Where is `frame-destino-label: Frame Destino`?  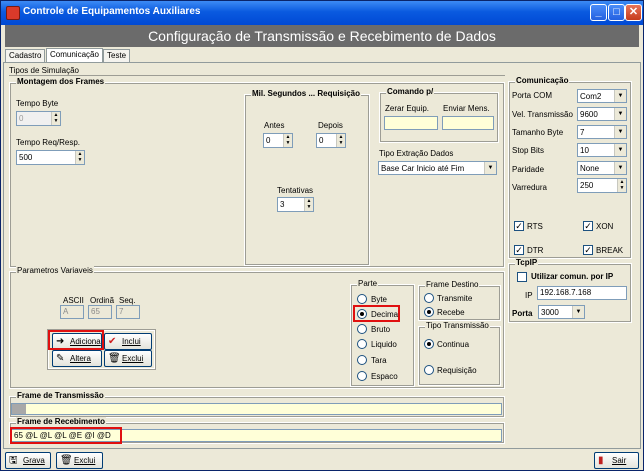
frame-destino-label: Frame Destino is located at coordinates (452, 284).